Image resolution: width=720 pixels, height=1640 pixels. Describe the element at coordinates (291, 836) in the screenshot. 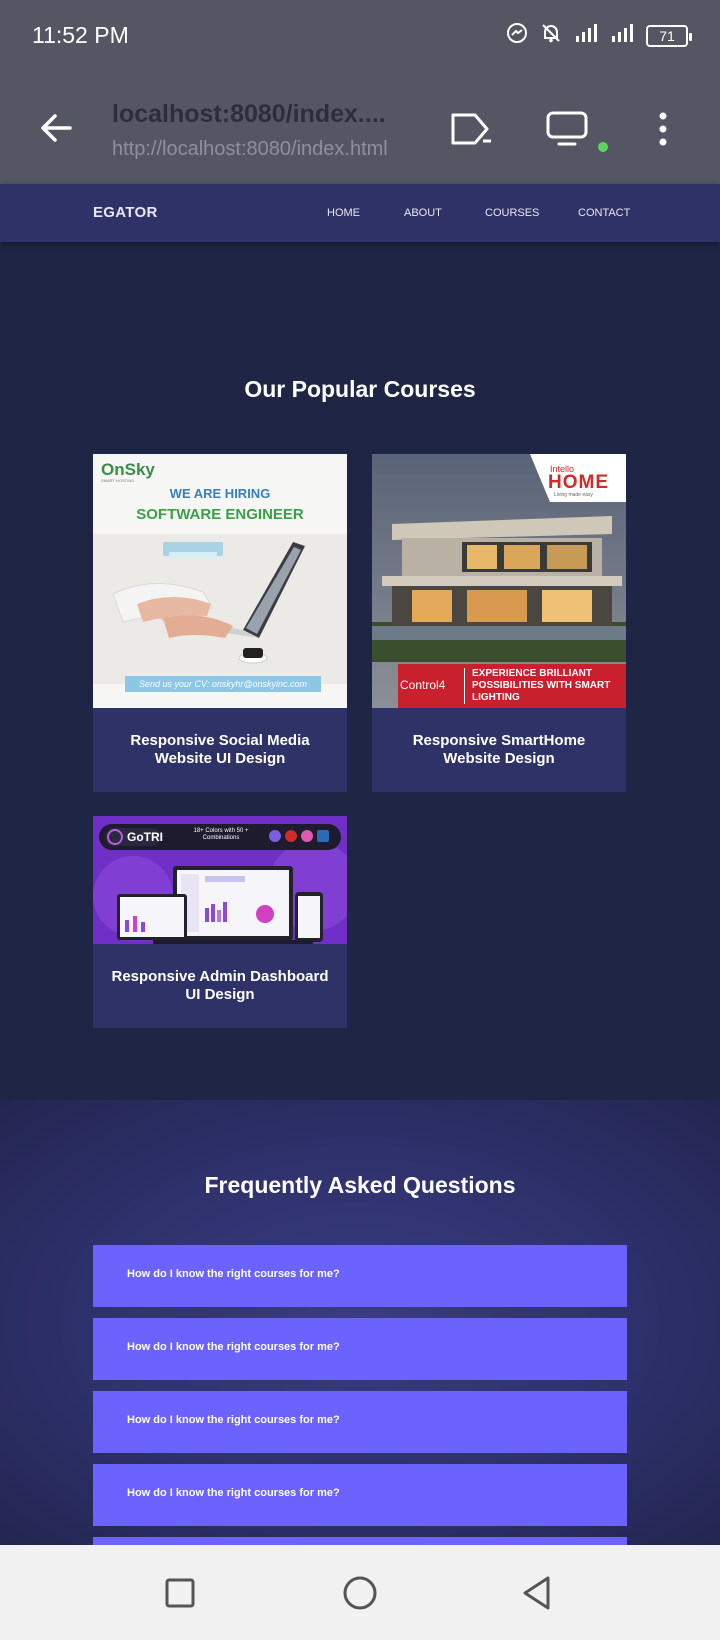

I see `angular-icon` at that location.